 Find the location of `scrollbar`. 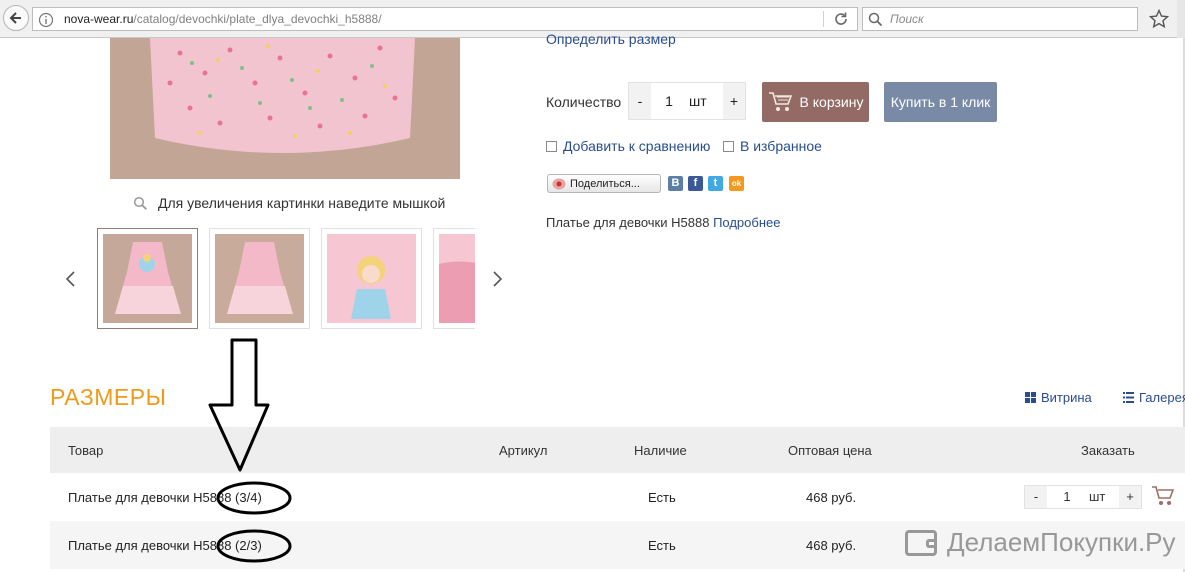

scrollbar is located at coordinates (1181, 19).